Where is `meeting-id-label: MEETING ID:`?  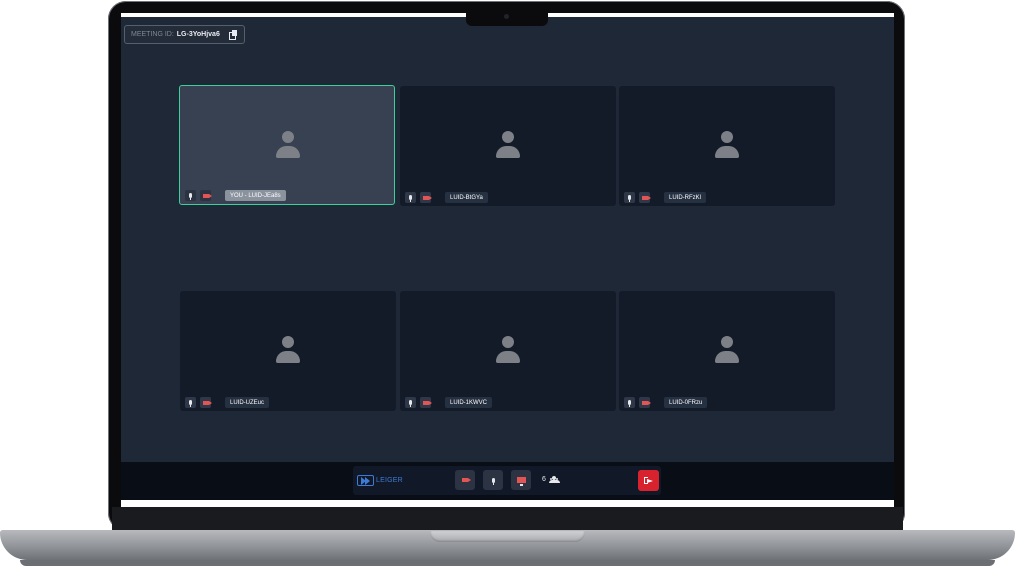 meeting-id-label: MEETING ID: is located at coordinates (152, 34).